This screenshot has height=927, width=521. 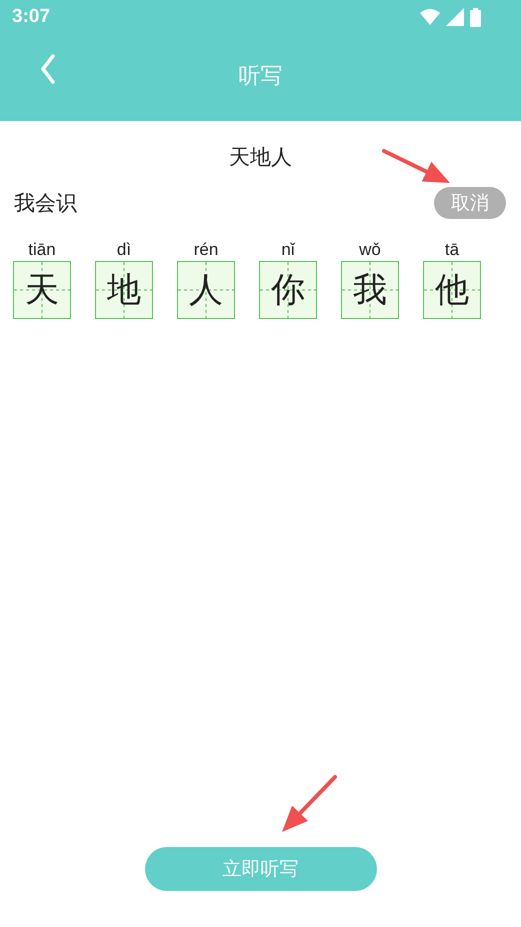 What do you see at coordinates (45, 203) in the screenshot?
I see `section-label: 我会识` at bounding box center [45, 203].